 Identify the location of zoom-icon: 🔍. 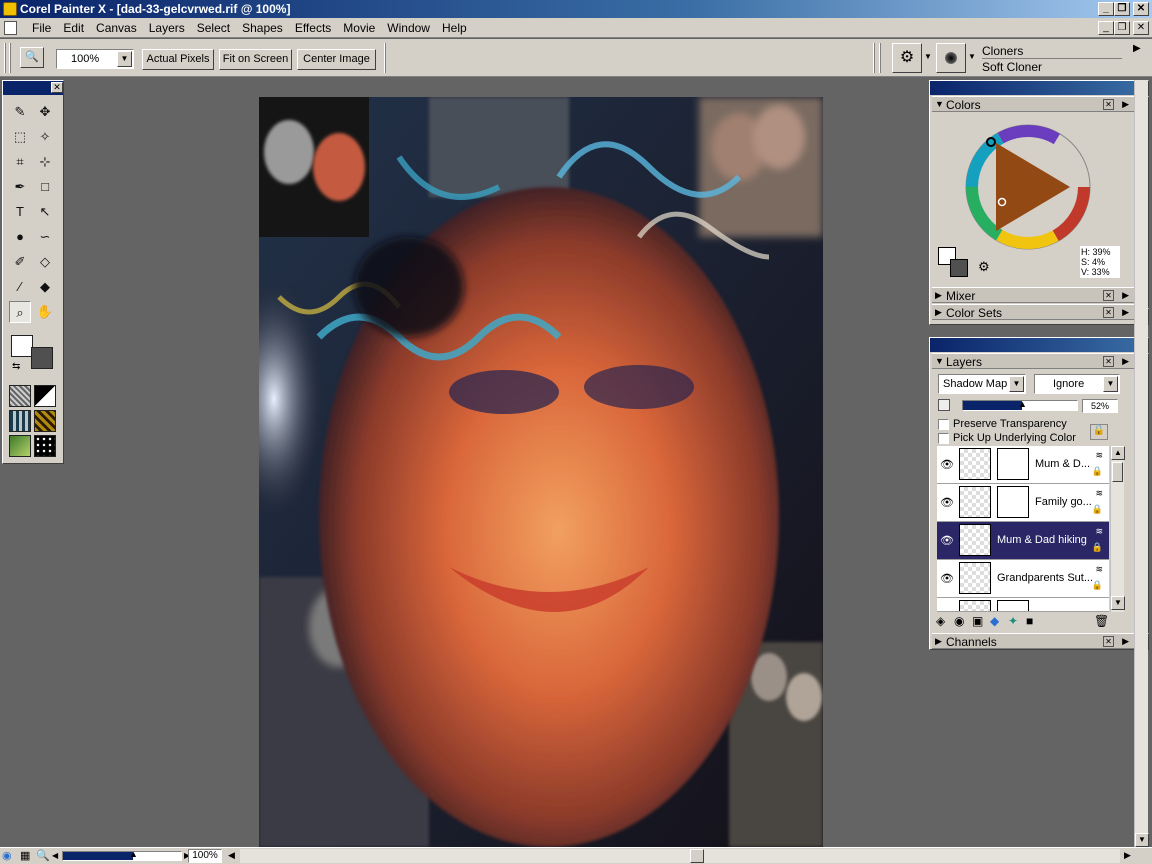
(43, 855).